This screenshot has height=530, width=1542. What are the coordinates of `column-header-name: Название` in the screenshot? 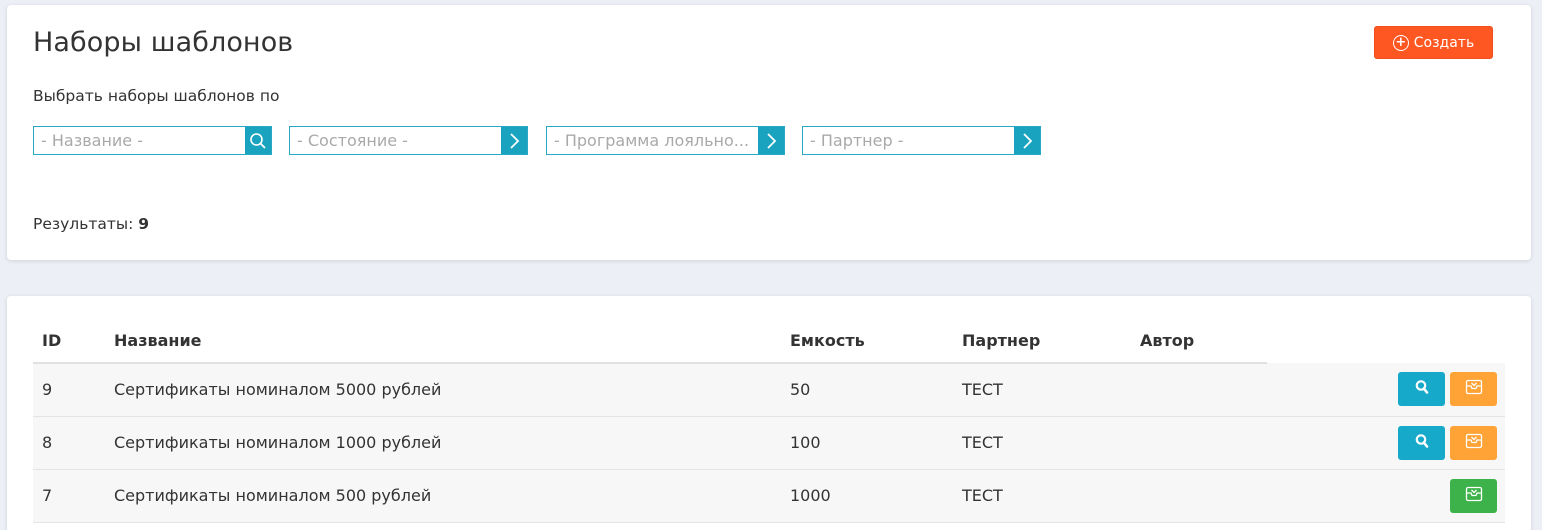 It's located at (452, 341).